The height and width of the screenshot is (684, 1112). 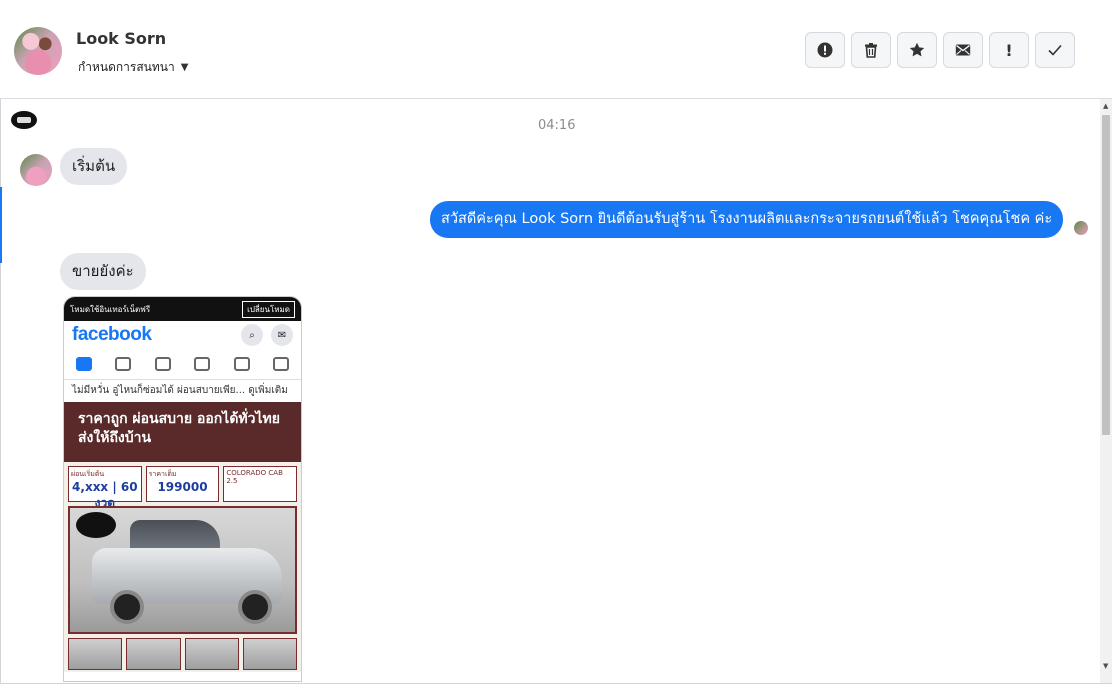 I want to click on vertical-scrollbar: ▲ ▼, so click(x=1106, y=391).